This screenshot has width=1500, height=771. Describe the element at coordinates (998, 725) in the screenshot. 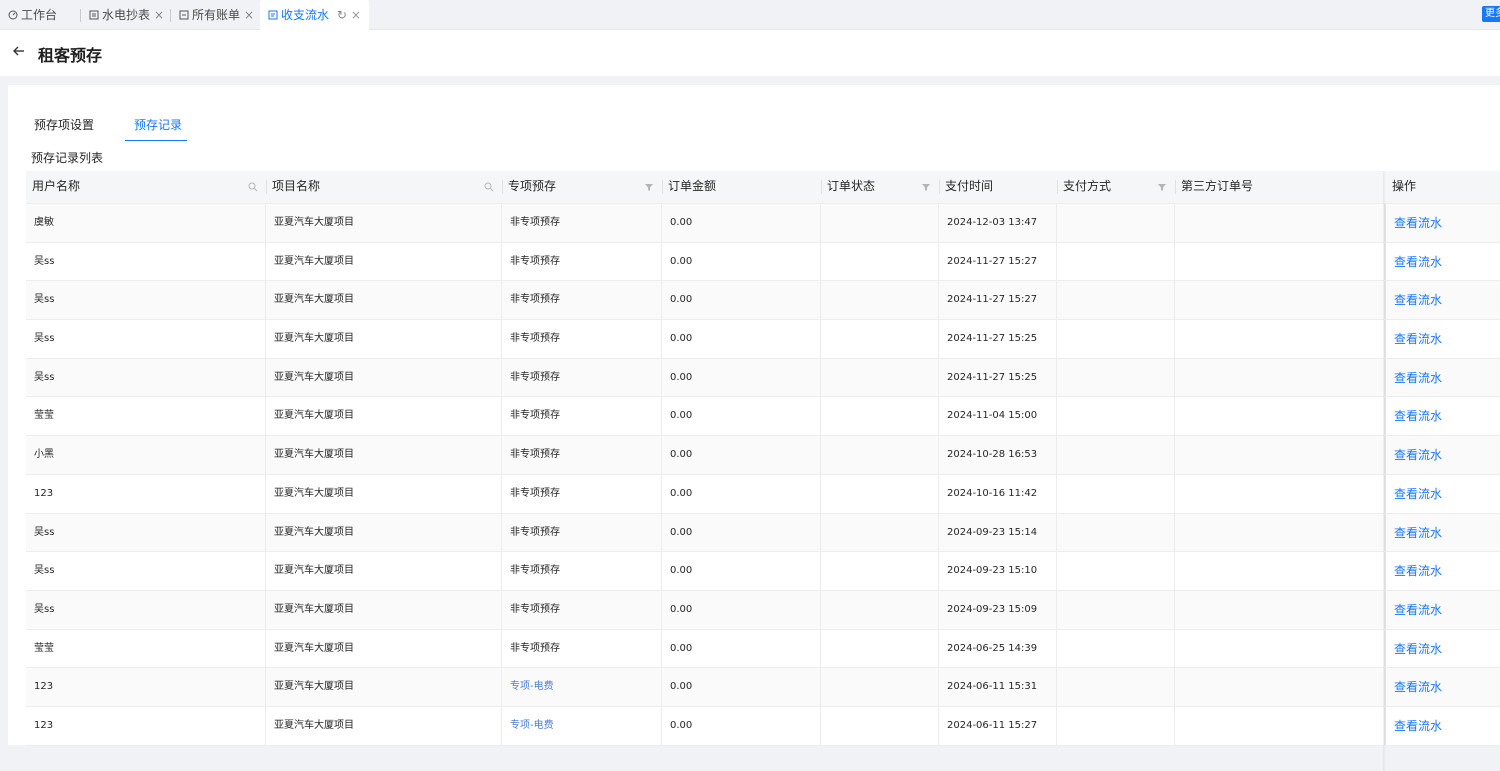

I see `cell-pay-time: 2024-06-11 15:27` at that location.